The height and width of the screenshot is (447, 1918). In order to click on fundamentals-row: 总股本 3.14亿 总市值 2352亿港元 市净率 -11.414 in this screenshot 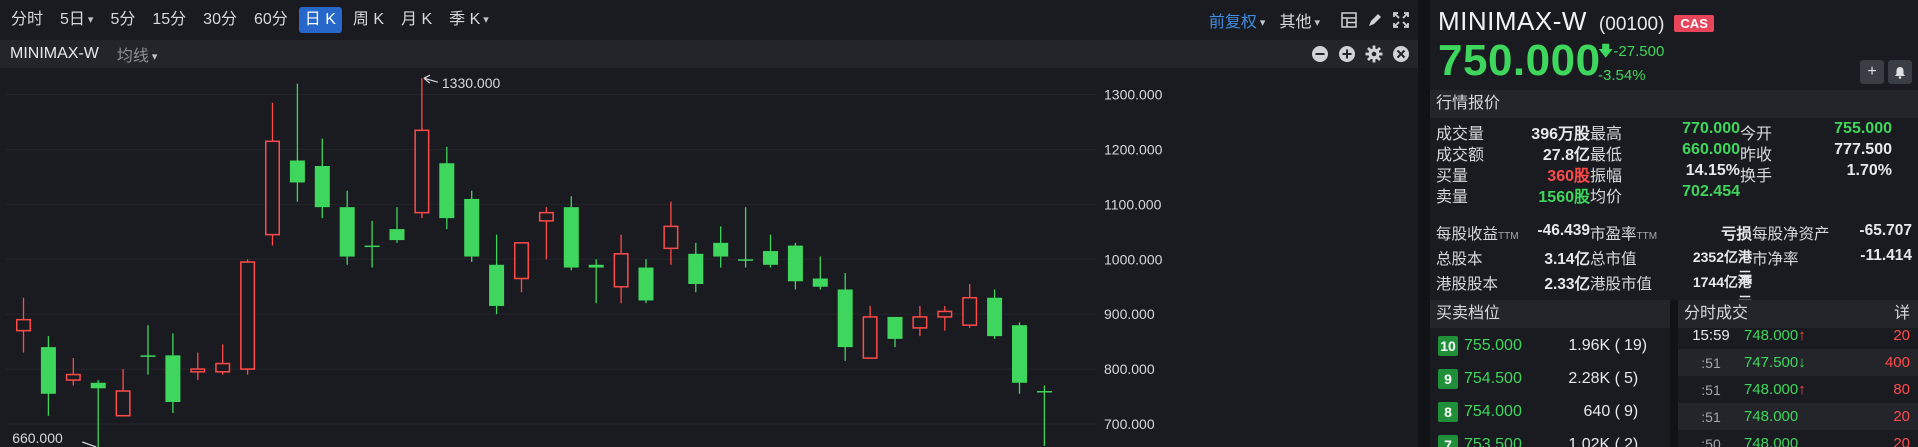, I will do `click(1674, 266)`.